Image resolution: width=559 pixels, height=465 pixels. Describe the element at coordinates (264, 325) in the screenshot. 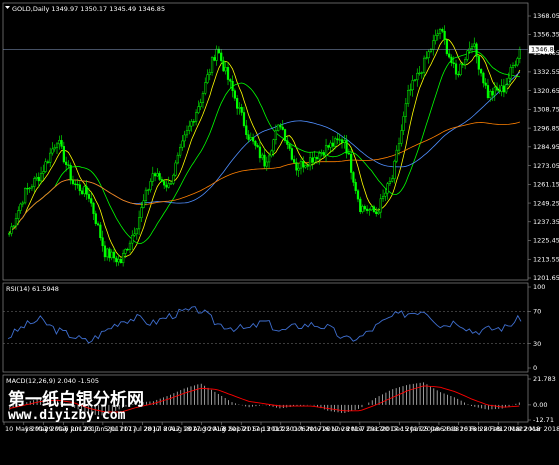

I see `rsi-line` at that location.